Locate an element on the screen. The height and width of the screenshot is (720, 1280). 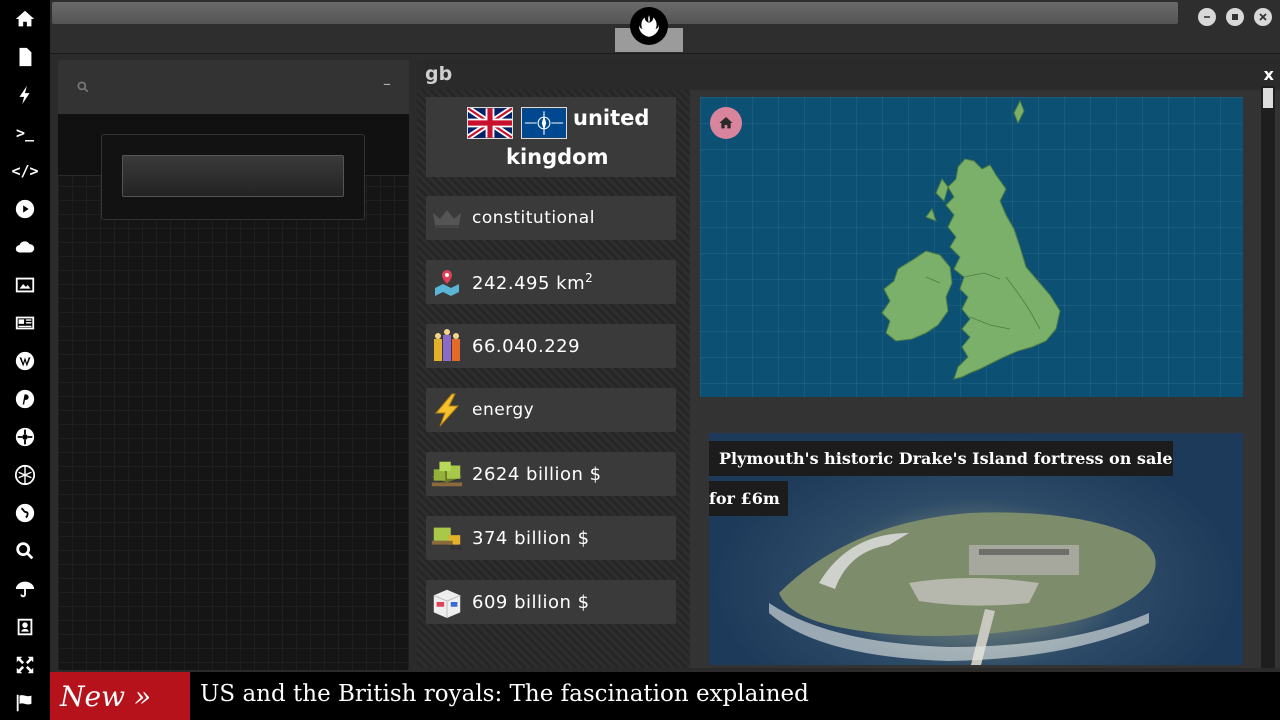
code-icon: </> is located at coordinates (25, 171).